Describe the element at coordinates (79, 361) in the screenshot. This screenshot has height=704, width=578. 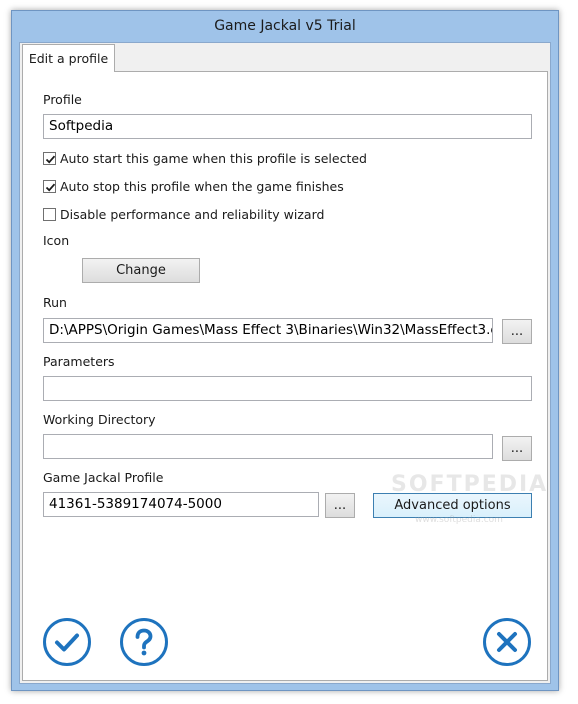
I see `parameters-label: Parameters` at that location.